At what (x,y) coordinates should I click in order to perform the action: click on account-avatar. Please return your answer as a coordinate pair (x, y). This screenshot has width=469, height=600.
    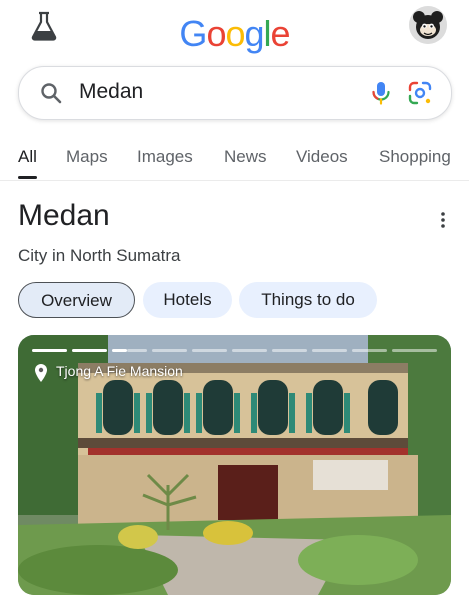
    Looking at the image, I should click on (428, 25).